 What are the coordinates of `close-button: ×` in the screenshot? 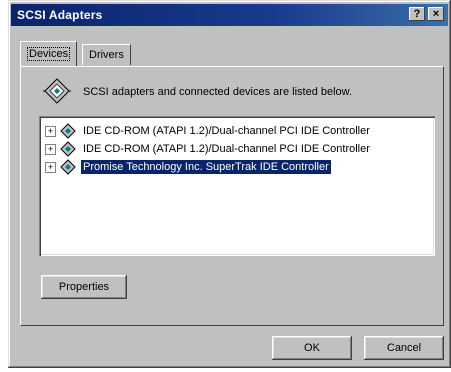 It's located at (436, 14).